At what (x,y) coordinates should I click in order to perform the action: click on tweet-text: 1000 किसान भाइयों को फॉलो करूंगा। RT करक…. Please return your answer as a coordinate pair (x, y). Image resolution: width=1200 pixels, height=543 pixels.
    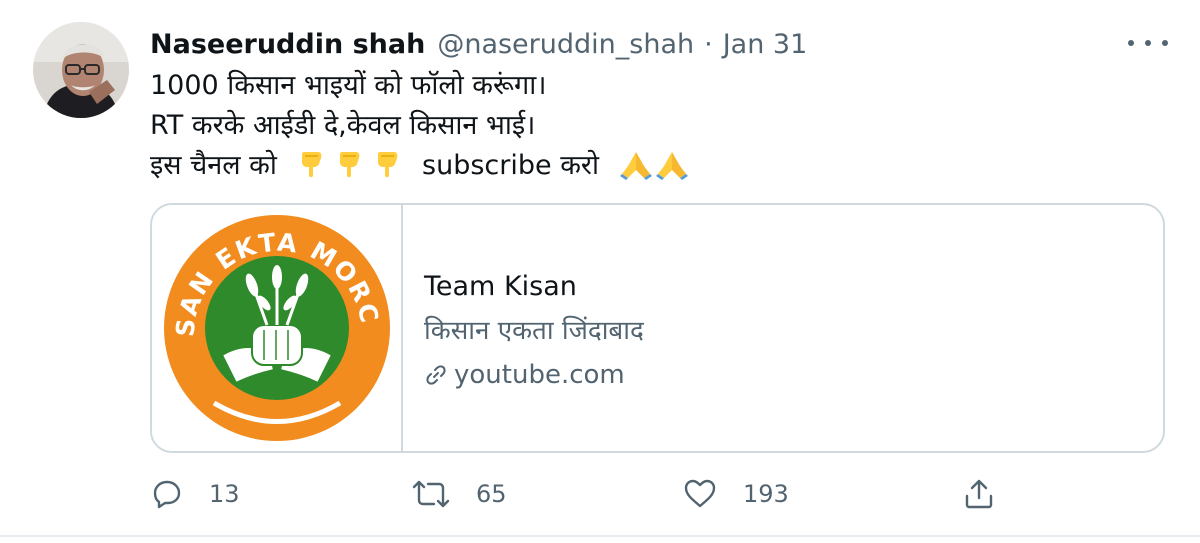
    Looking at the image, I should click on (425, 126).